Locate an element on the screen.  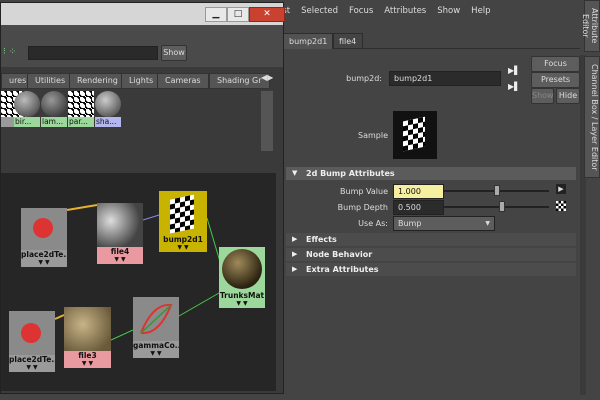
swatch-scrollbar is located at coordinates (267, 121).